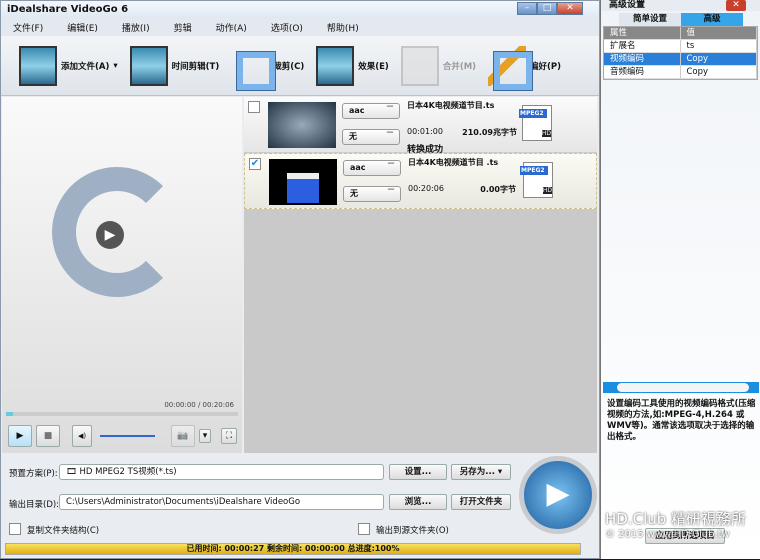  I want to click on fullscreen-button: ⛶, so click(229, 436).